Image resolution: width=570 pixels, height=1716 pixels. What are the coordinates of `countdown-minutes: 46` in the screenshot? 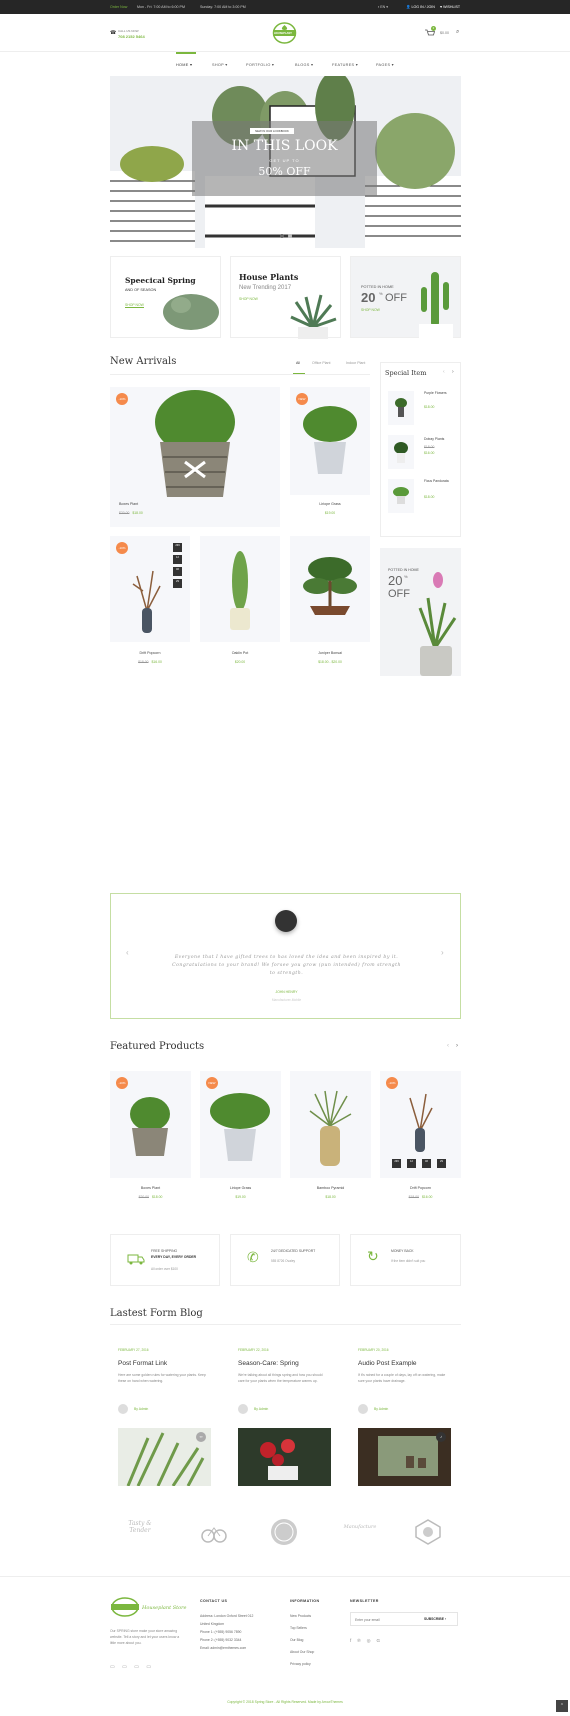 It's located at (426, 1163).